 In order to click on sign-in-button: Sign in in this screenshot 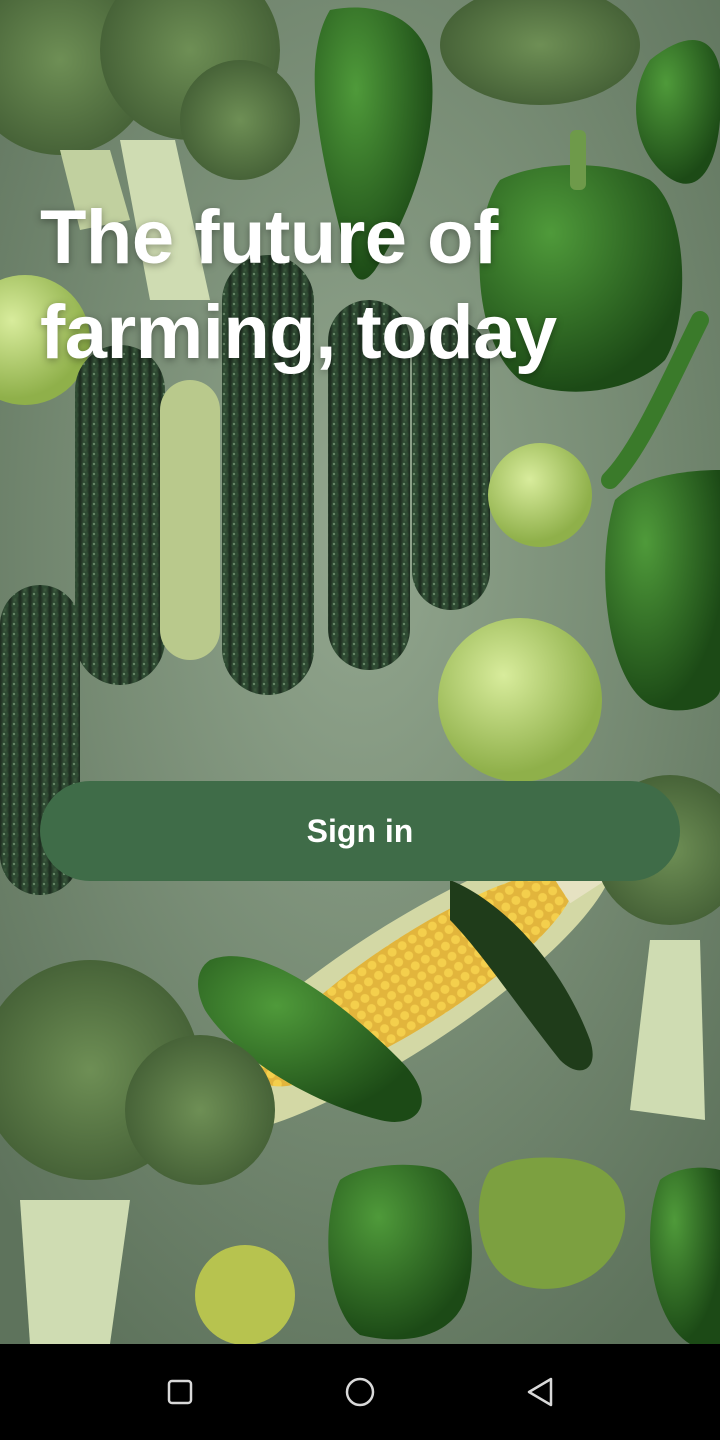, I will do `click(360, 831)`.